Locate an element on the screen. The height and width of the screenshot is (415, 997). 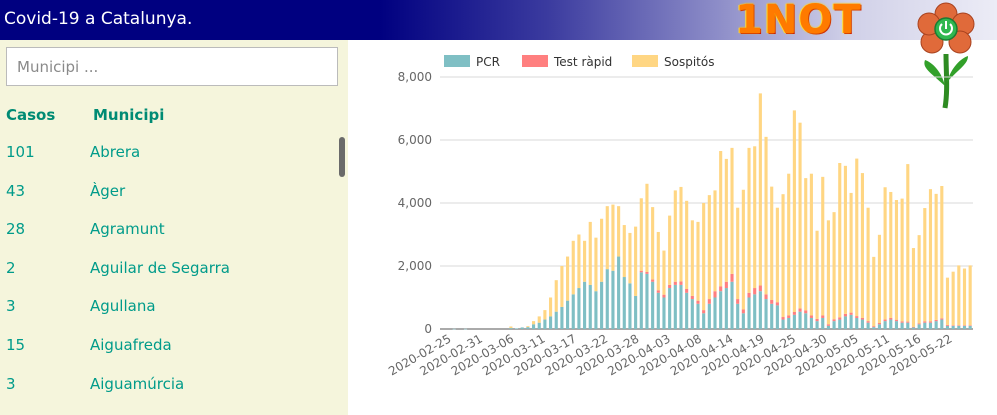
y-tick-label: 2,000 is located at coordinates (415, 266).